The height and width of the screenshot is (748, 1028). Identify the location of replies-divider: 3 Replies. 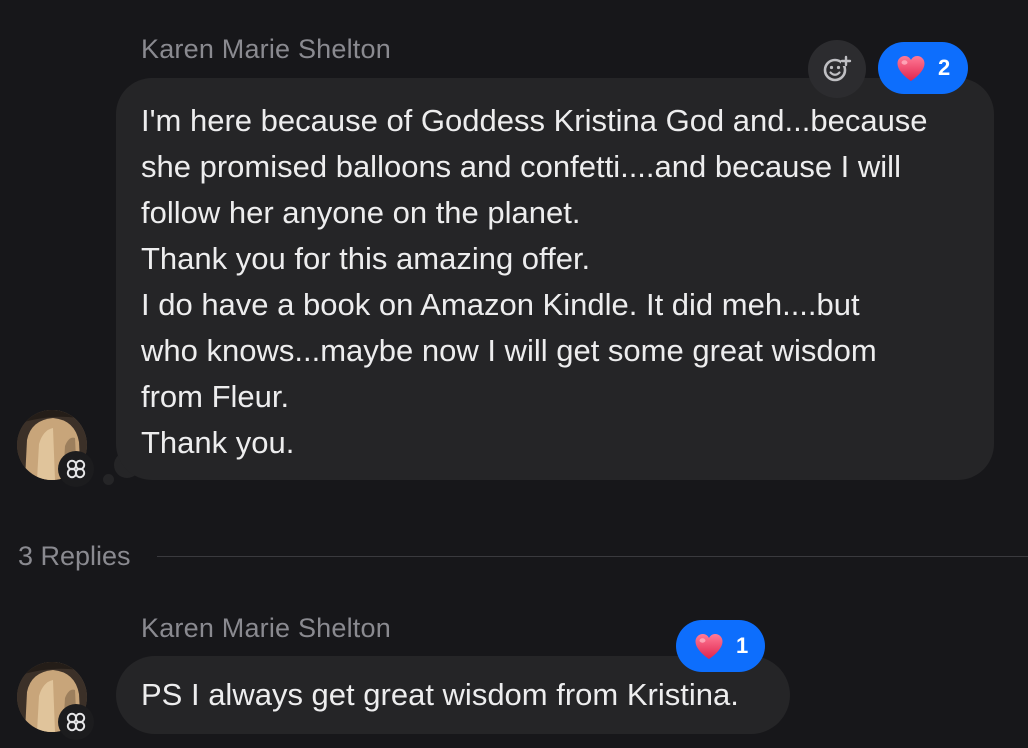
(523, 556).